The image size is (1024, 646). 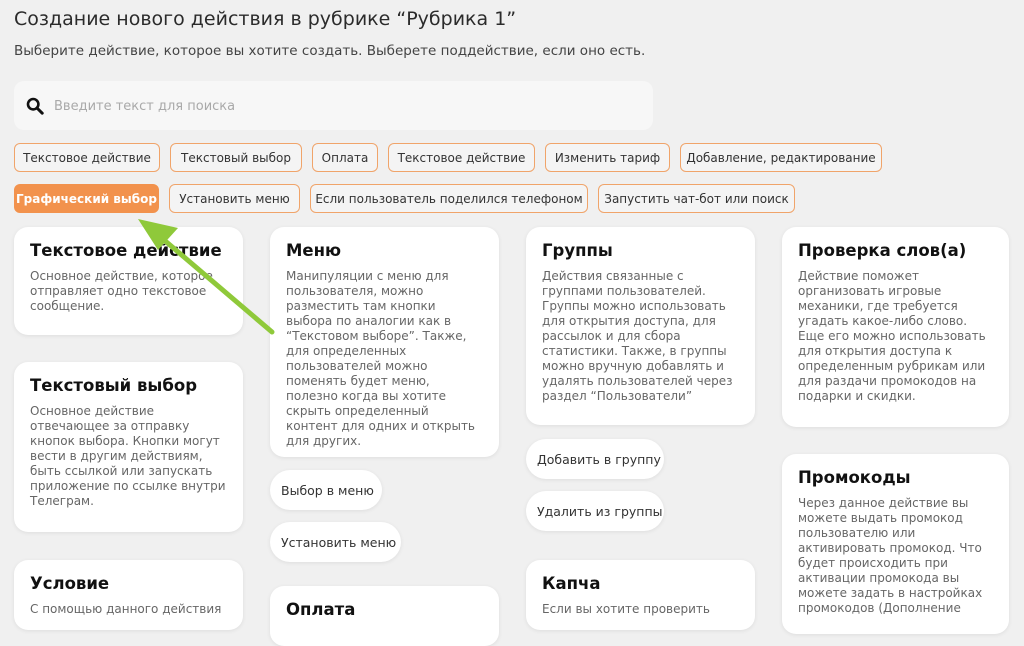 I want to click on search-box, so click(x=333, y=105).